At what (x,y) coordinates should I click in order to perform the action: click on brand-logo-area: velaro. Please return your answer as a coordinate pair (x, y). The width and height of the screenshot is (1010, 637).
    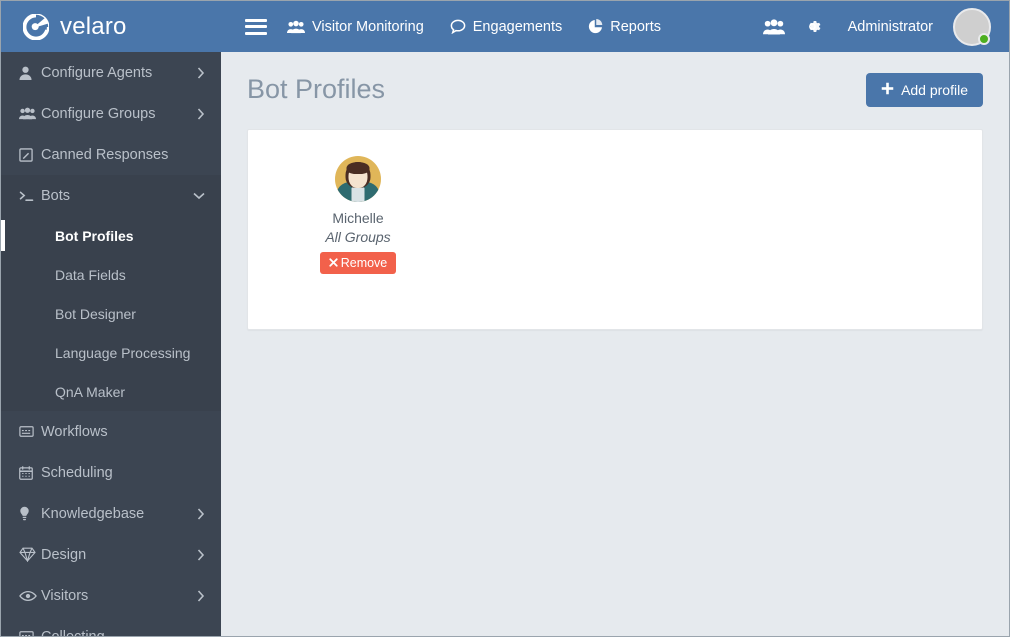
    Looking at the image, I should click on (111, 26).